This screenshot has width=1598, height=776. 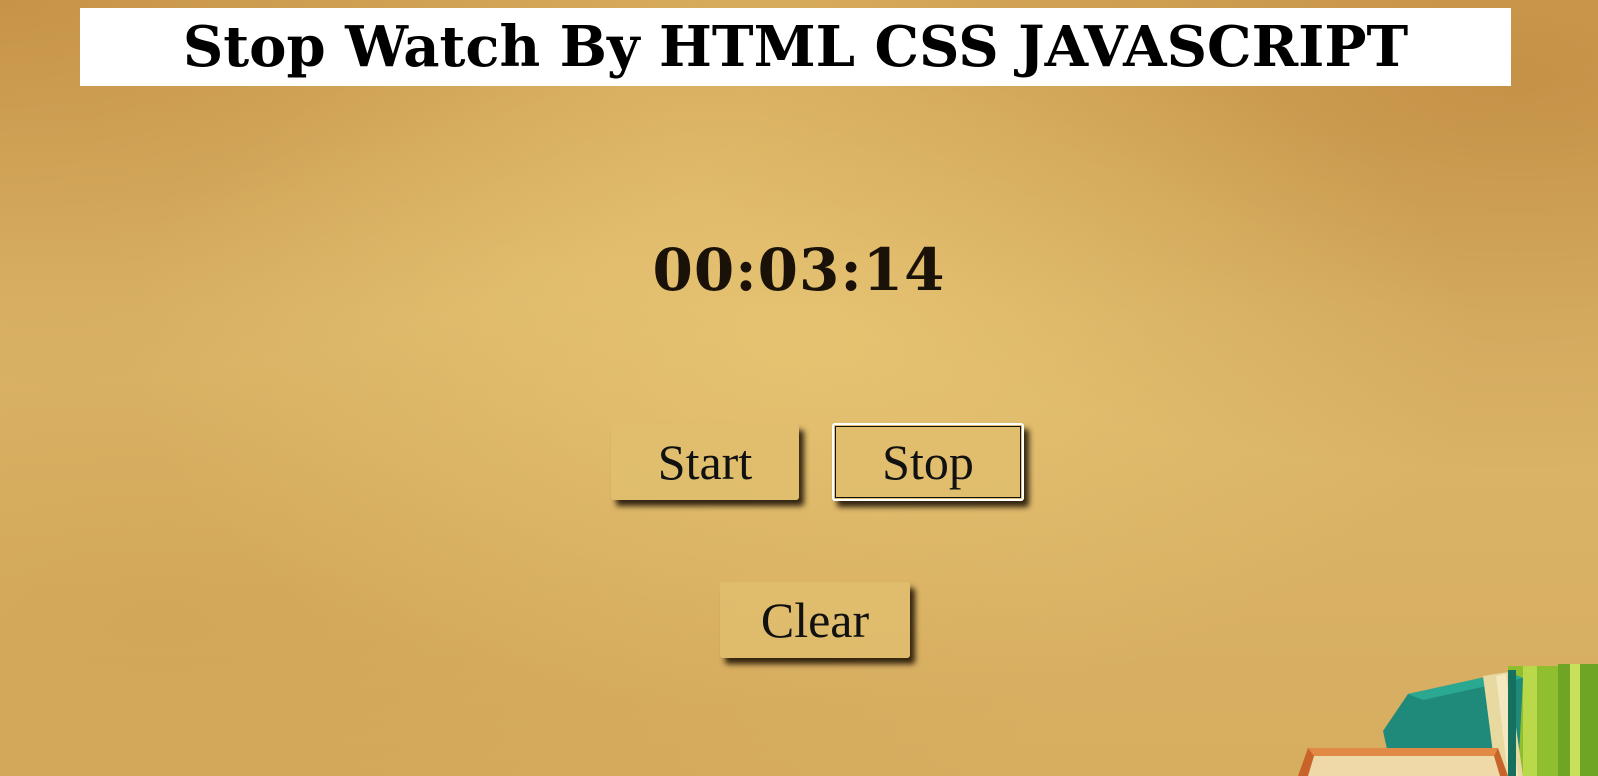 What do you see at coordinates (928, 462) in the screenshot?
I see `stop-button: Stop` at bounding box center [928, 462].